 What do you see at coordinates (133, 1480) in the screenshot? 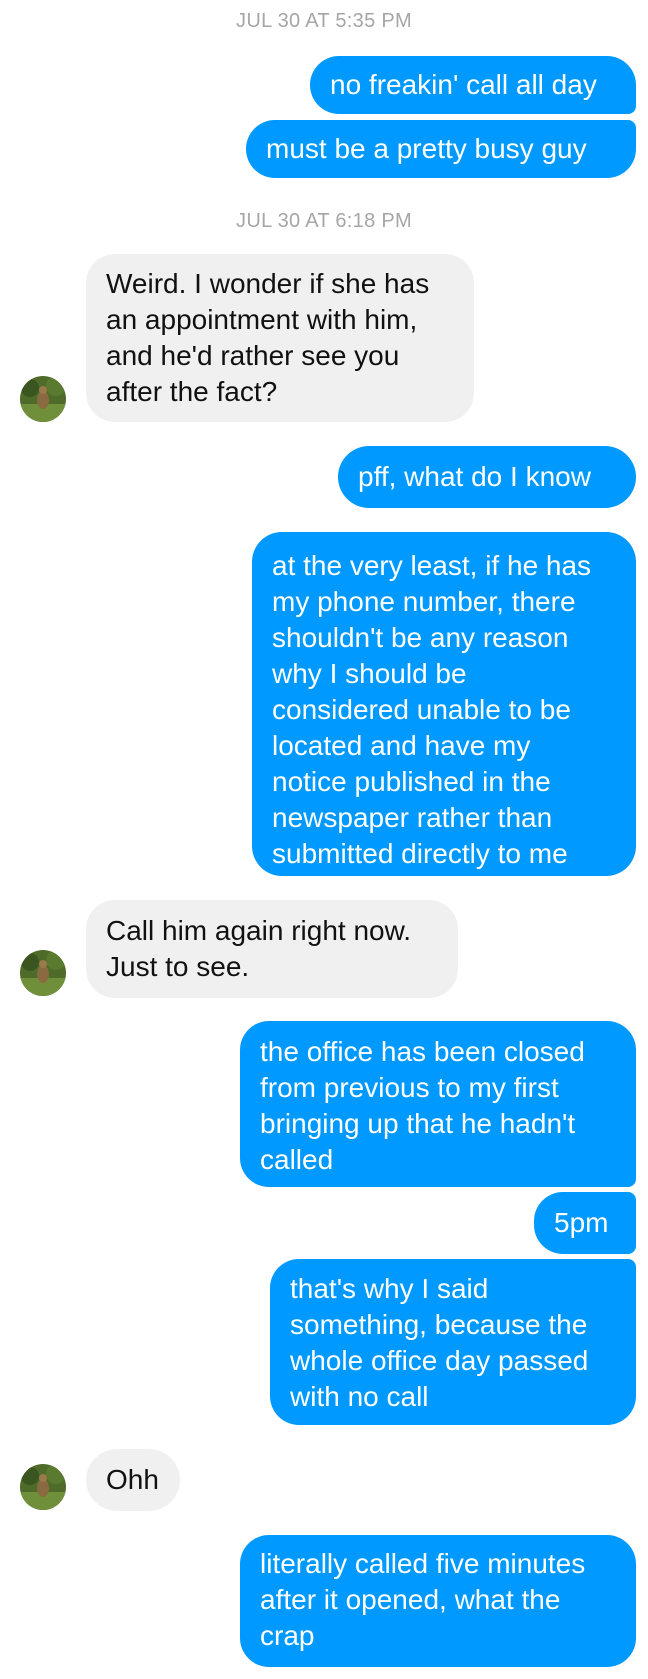
I see `received-message-bubble: Ohh` at bounding box center [133, 1480].